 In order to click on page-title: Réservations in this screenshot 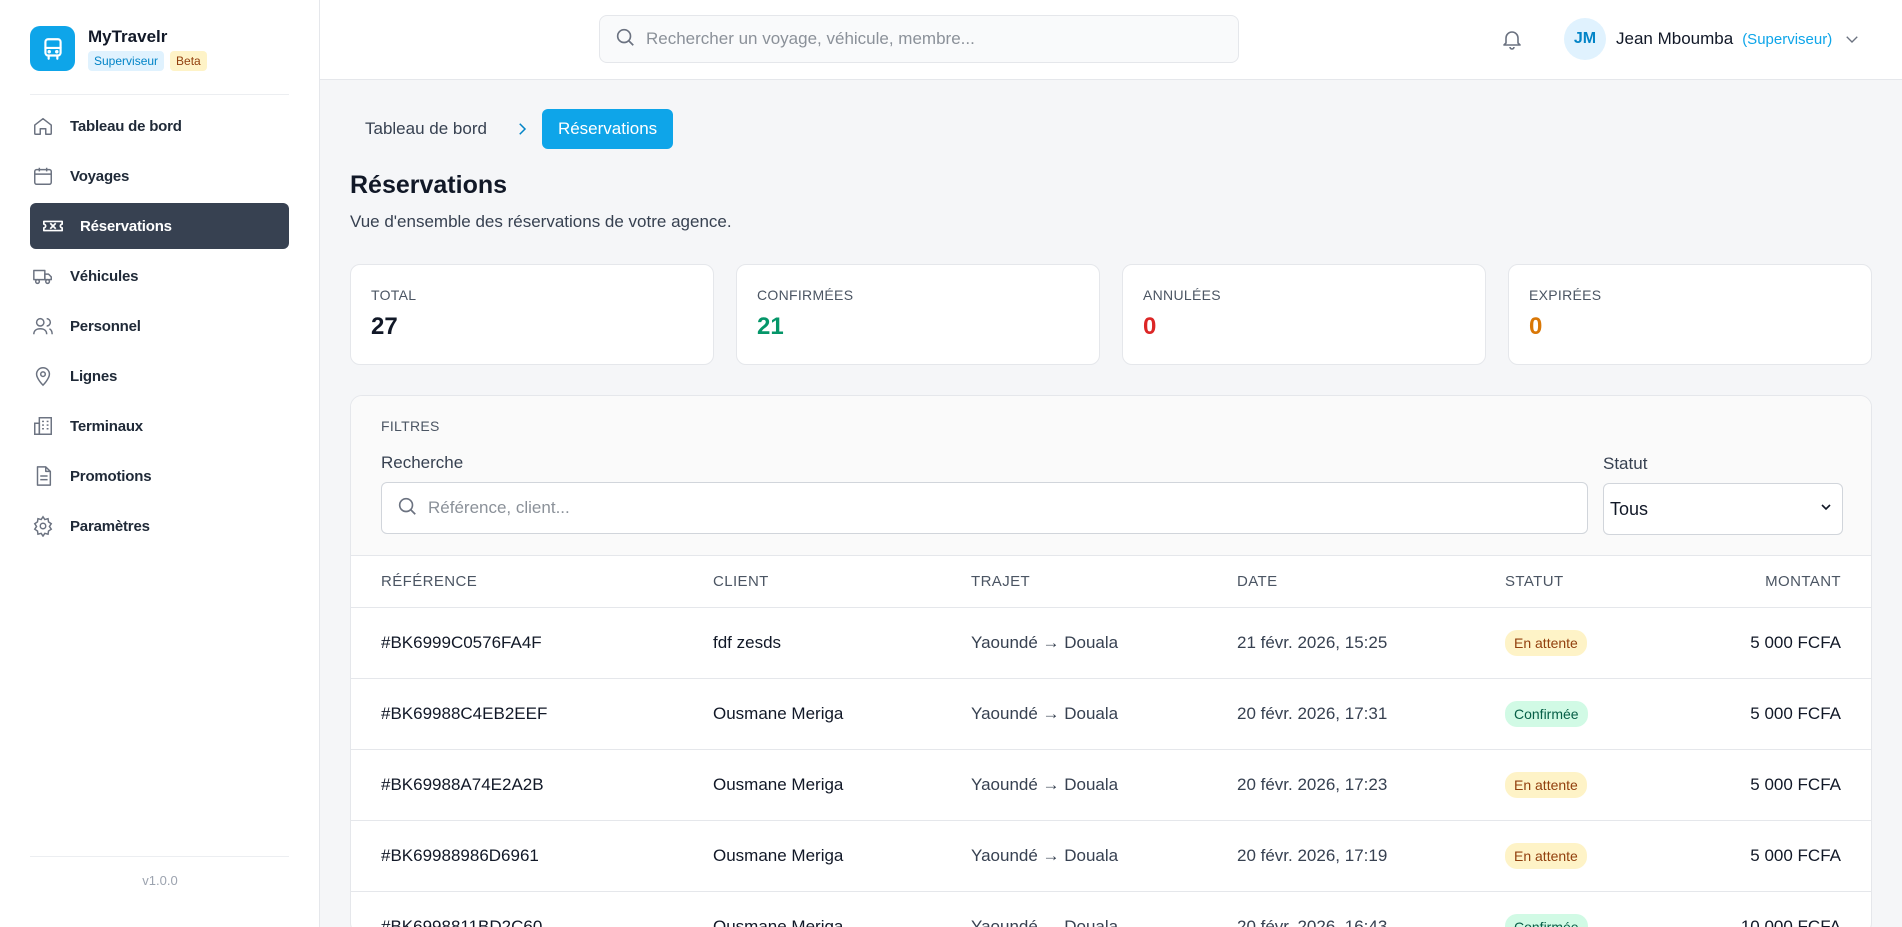, I will do `click(429, 185)`.